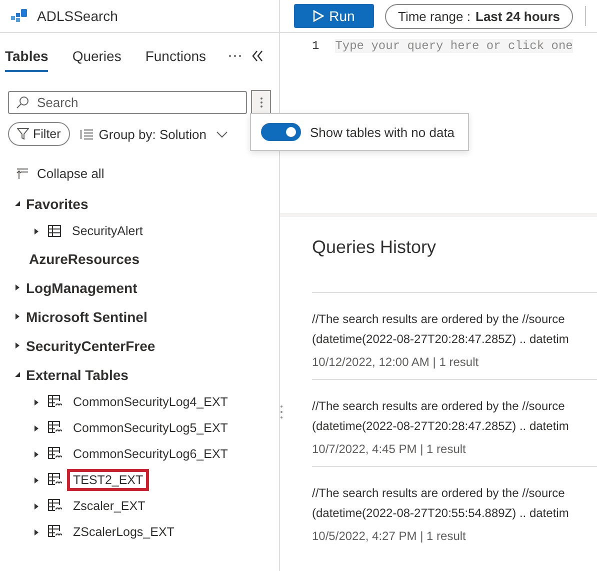 Image resolution: width=597 pixels, height=571 pixels. I want to click on table-item: Zscaler_EXT, so click(109, 506).